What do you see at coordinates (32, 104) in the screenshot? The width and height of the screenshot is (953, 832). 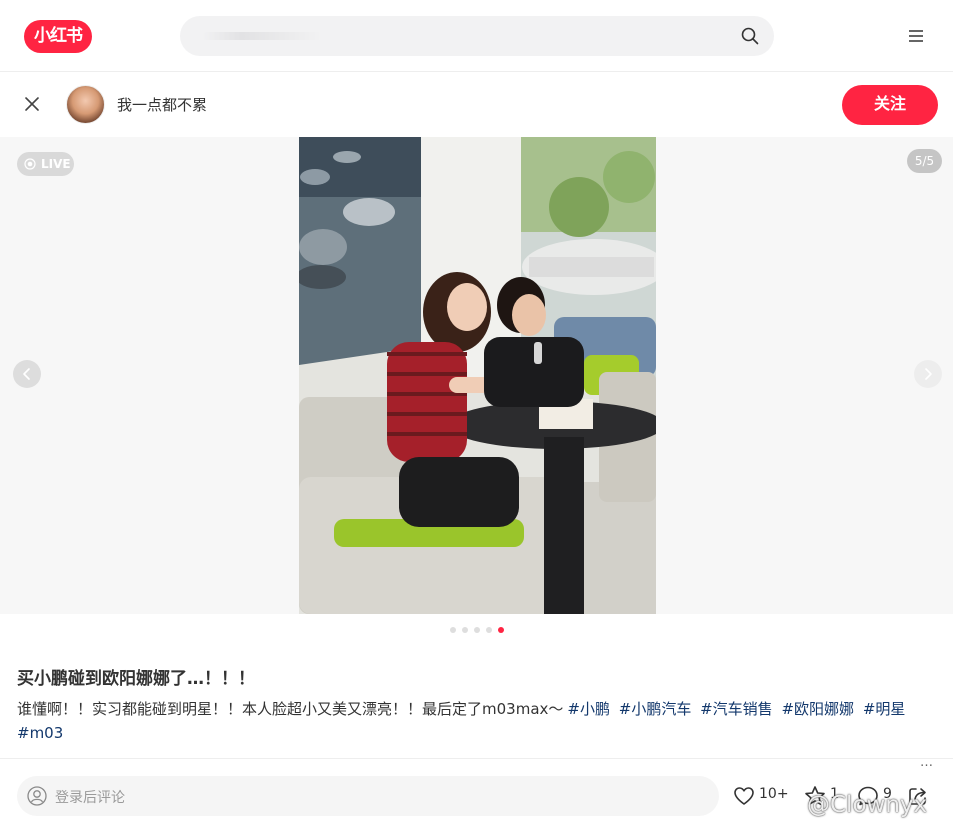 I see `close-icon` at bounding box center [32, 104].